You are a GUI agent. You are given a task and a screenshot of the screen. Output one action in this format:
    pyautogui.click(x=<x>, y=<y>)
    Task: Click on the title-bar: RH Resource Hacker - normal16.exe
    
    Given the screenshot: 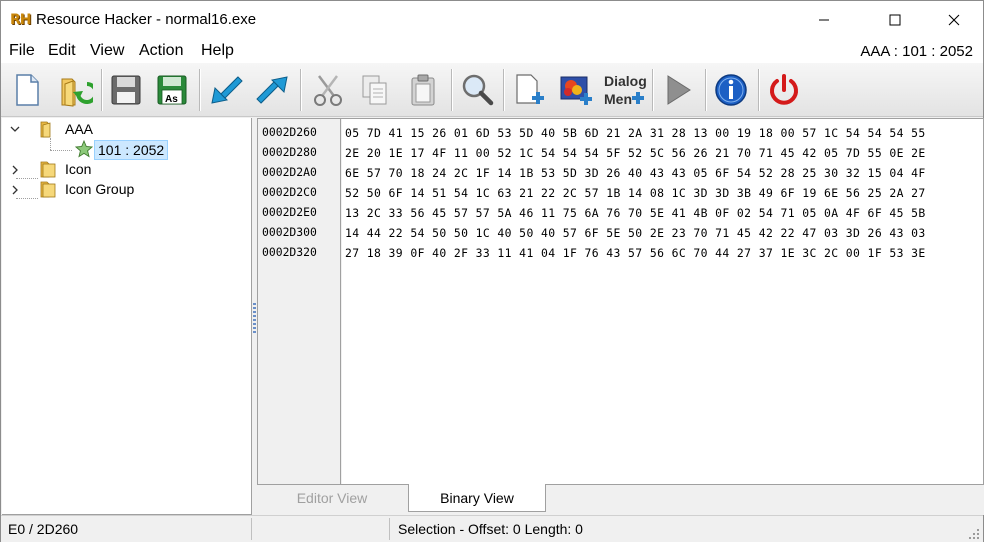 What is the action you would take?
    pyautogui.click(x=492, y=20)
    